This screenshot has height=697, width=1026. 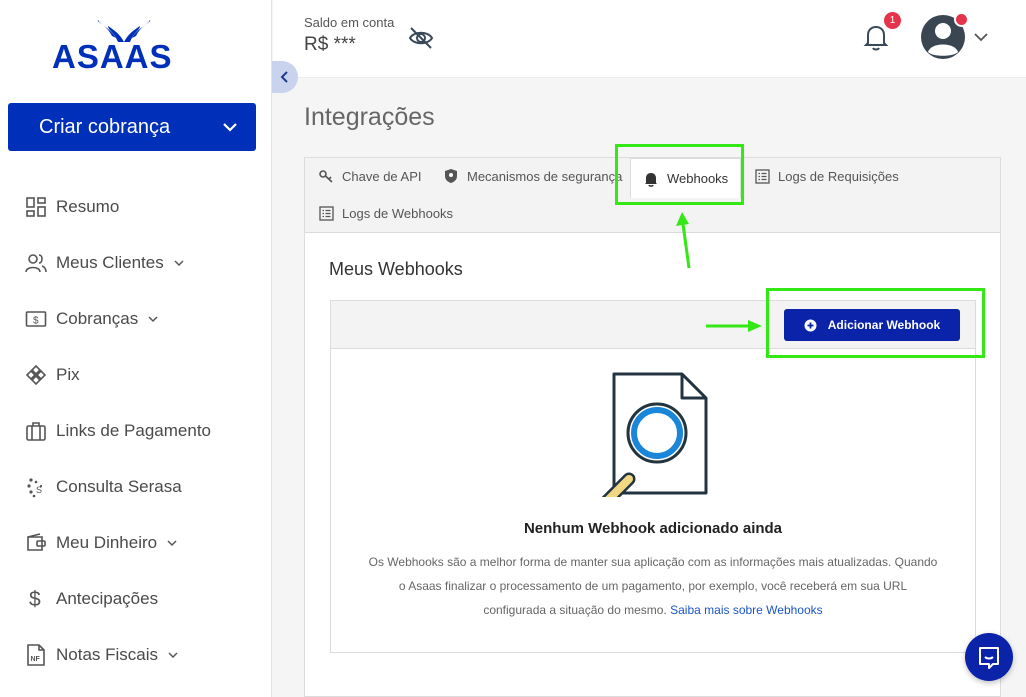 I want to click on annotation-arrow-right, so click(x=734, y=326).